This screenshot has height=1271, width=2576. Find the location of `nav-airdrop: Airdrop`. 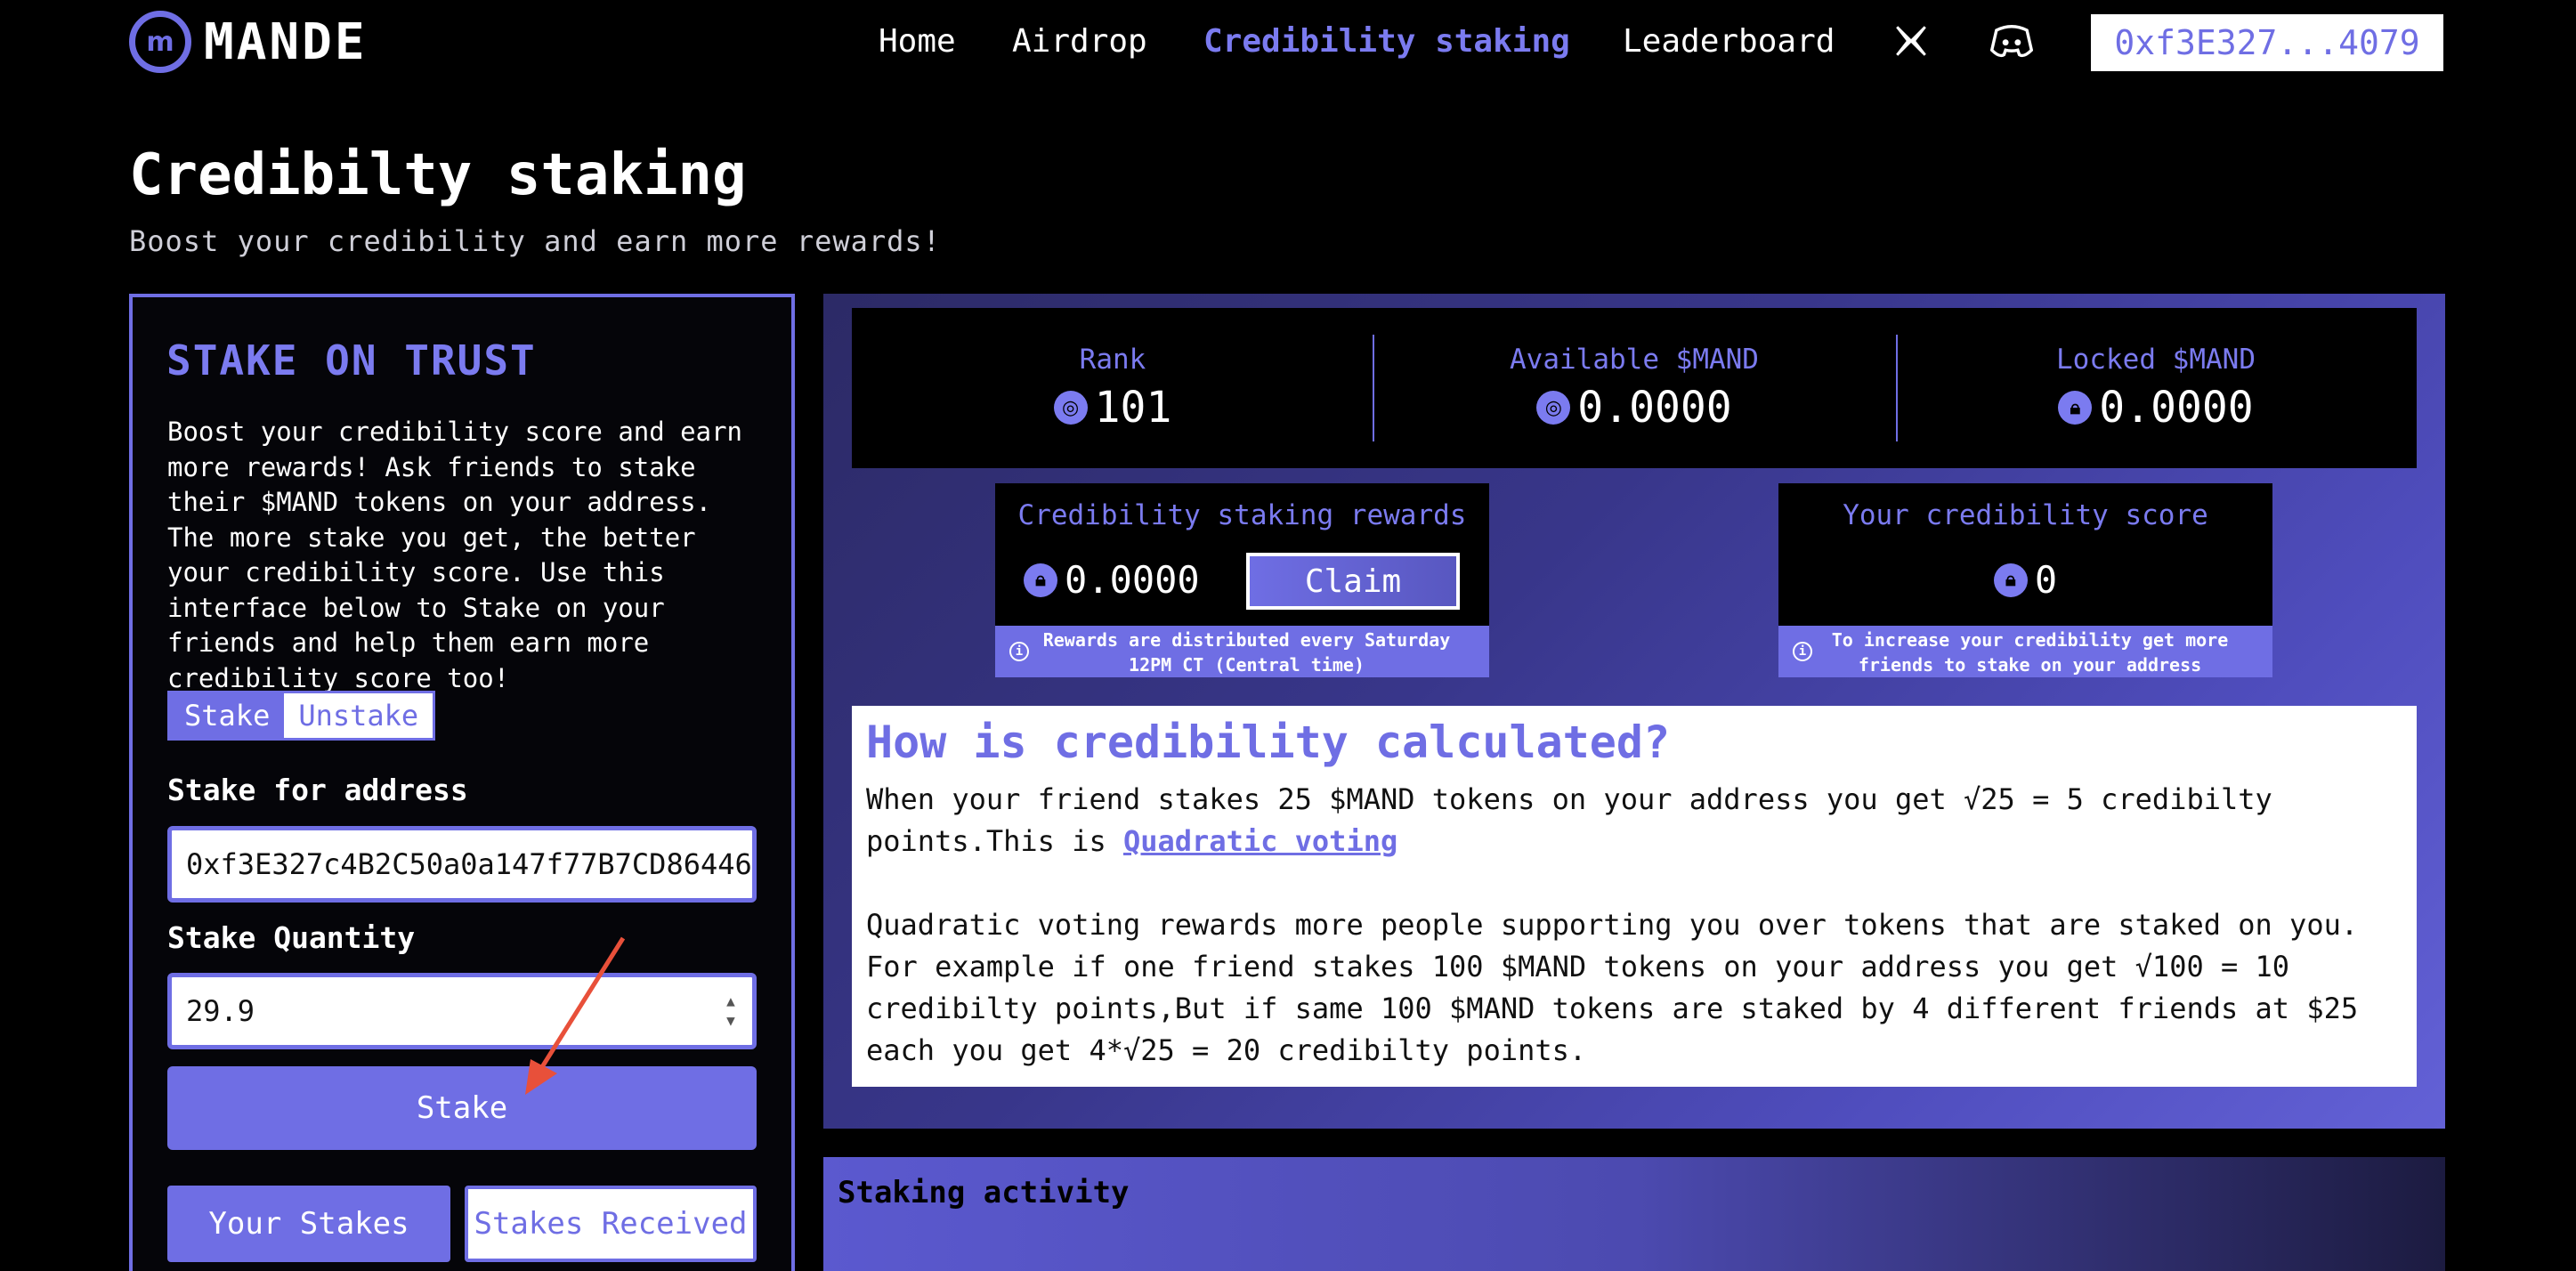

nav-airdrop: Airdrop is located at coordinates (1079, 41).